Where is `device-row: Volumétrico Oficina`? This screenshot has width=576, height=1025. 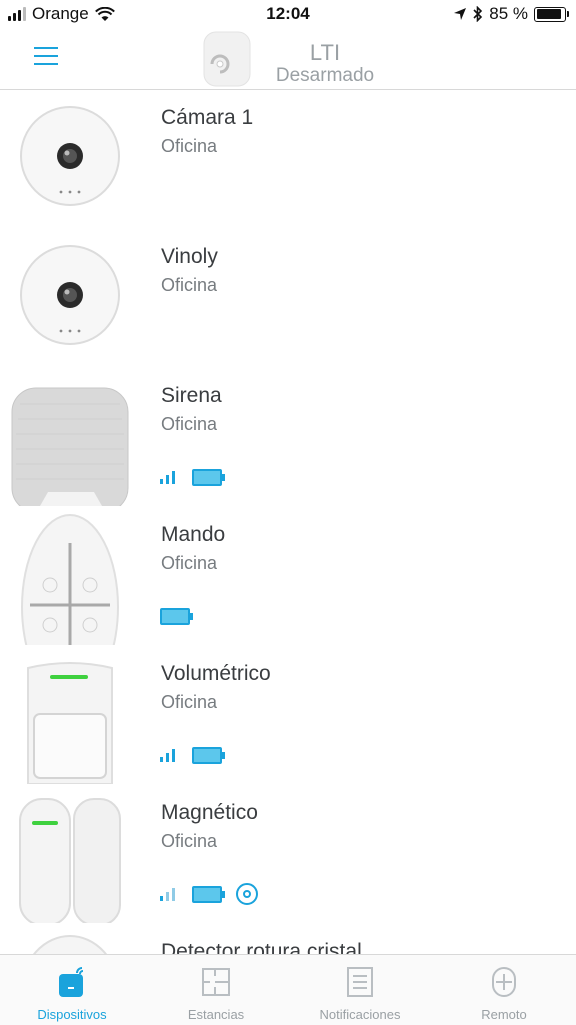
device-row: Volumétrico Oficina is located at coordinates (288, 716).